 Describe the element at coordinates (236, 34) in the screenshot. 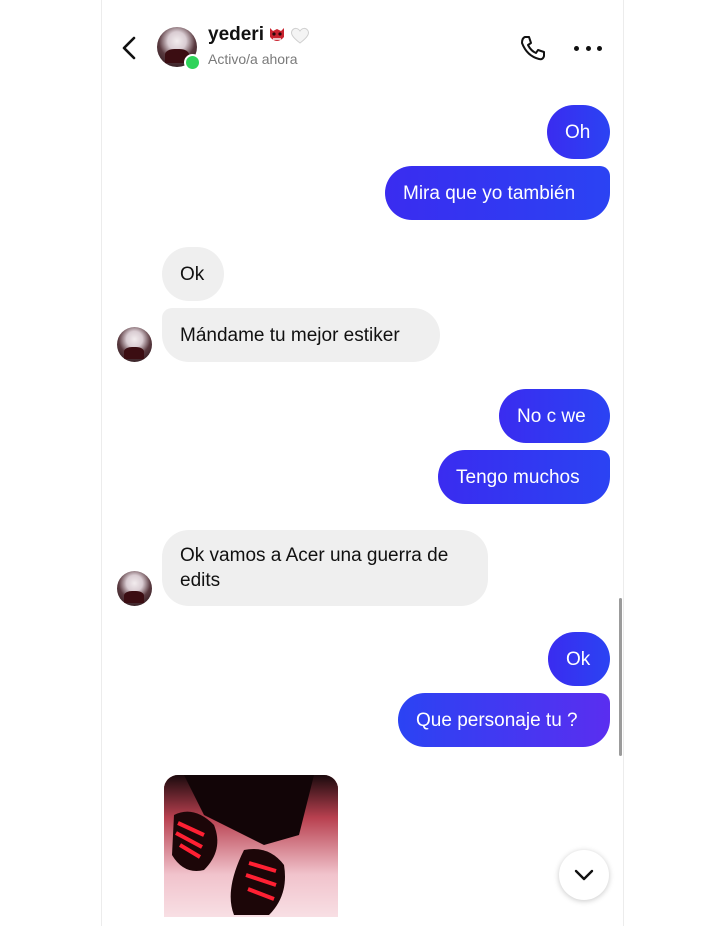

I see `contact-name: yederi` at that location.